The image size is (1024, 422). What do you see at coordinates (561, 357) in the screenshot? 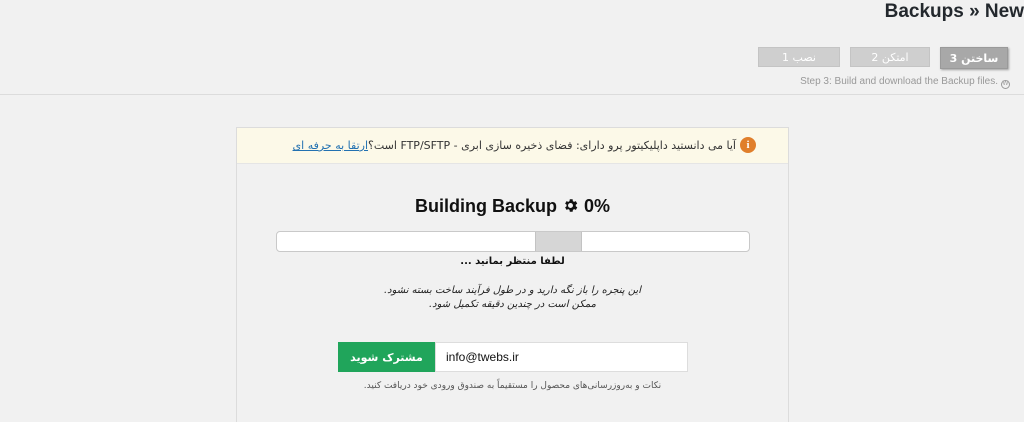
I see `email-input` at bounding box center [561, 357].